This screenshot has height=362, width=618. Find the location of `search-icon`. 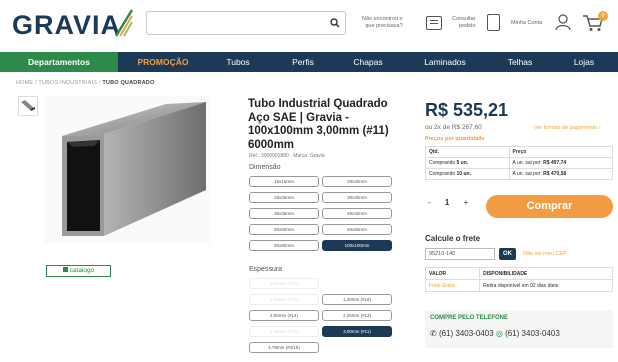

search-icon is located at coordinates (335, 23).